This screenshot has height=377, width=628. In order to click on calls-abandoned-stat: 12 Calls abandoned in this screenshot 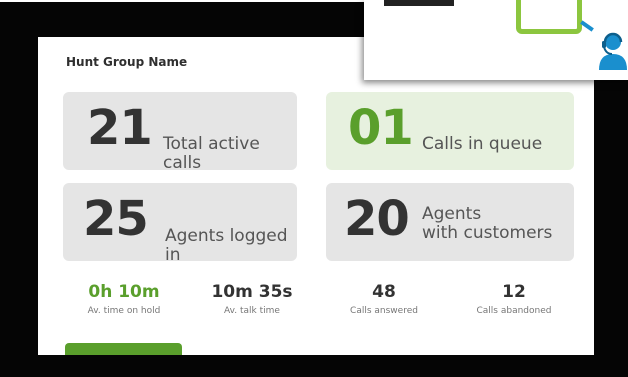, I will do `click(514, 299)`.